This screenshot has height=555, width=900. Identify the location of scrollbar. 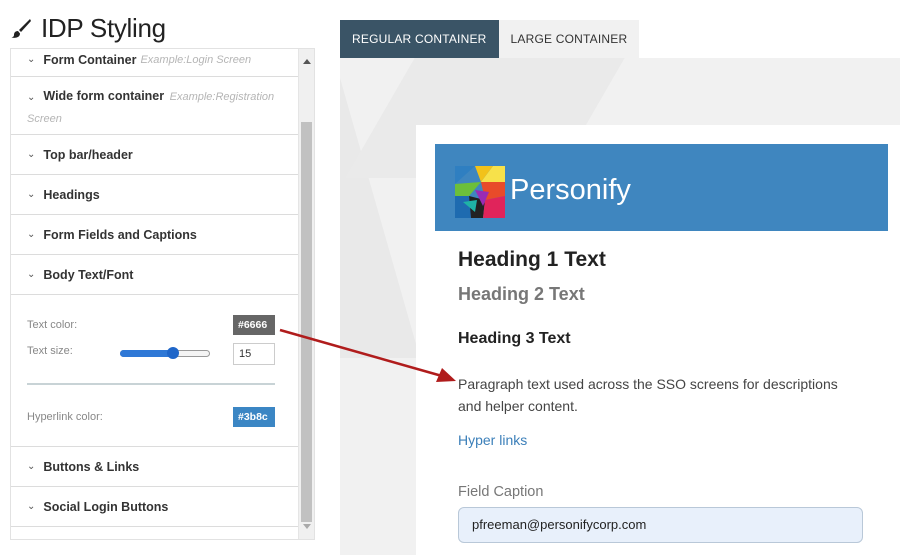
(306, 294).